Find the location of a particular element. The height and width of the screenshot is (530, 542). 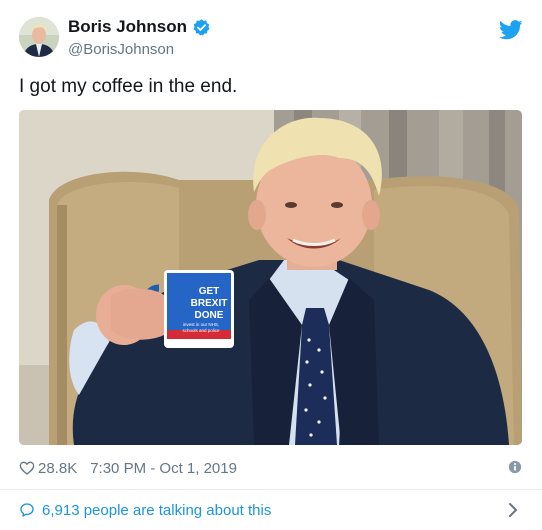

conversation-text: 6,913 people are talking about this is located at coordinates (156, 510).